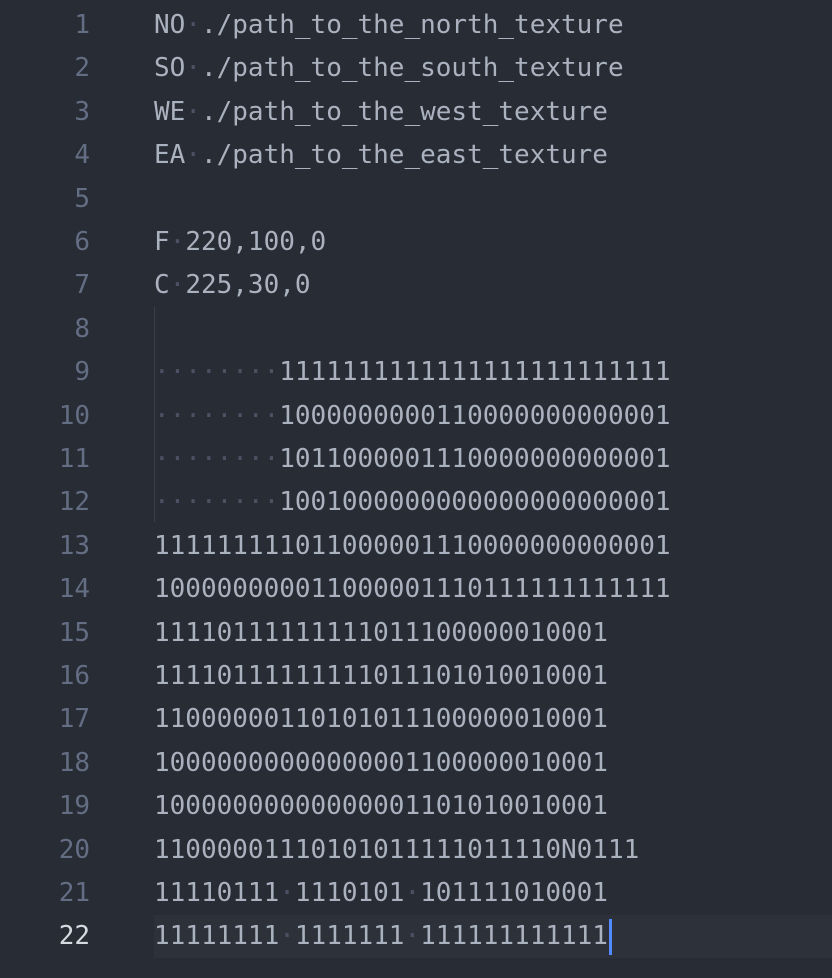 The image size is (832, 978). Describe the element at coordinates (256, 242) in the screenshot. I see `code-text: 220,100,0` at that location.